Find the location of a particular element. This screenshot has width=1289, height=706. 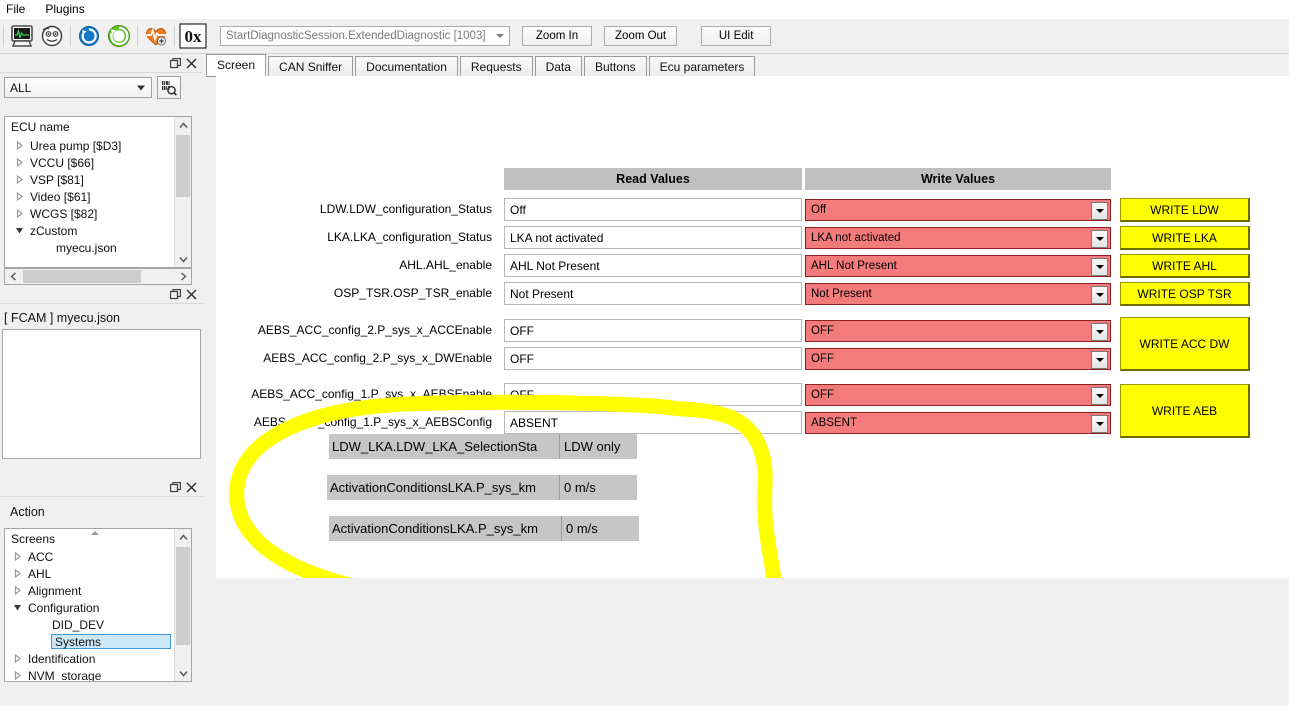

write-aeb-button: WRITE AEB is located at coordinates (1185, 411).